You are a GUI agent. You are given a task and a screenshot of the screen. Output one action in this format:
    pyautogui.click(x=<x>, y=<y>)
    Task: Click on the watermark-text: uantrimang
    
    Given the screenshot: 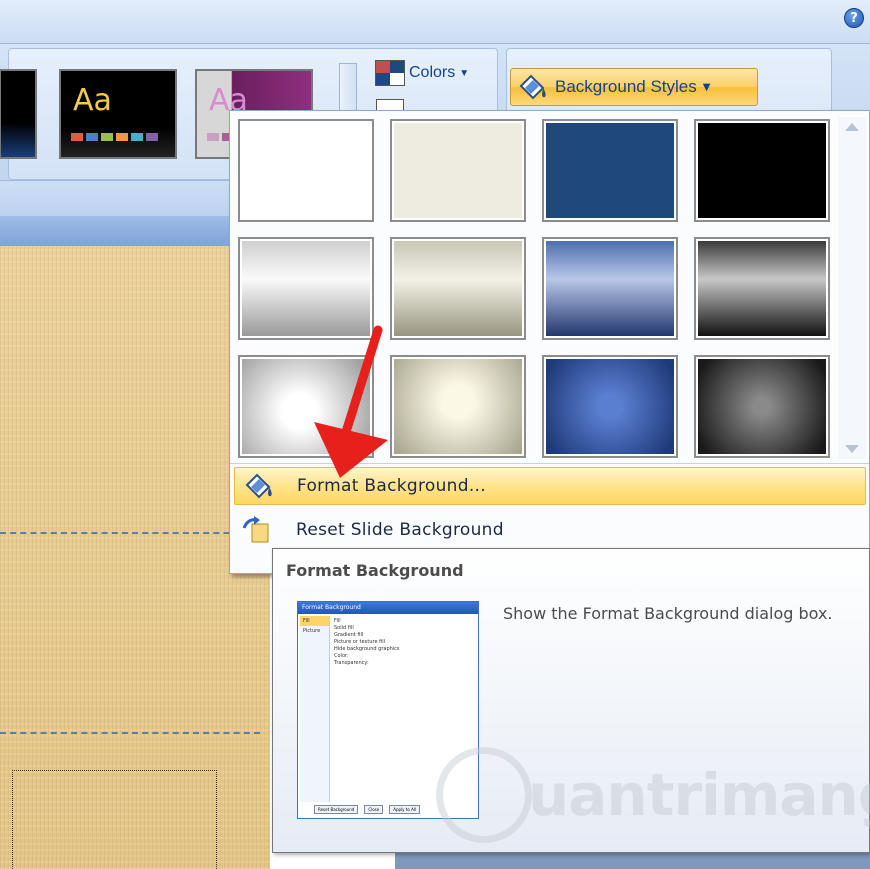 What is the action you would take?
    pyautogui.click(x=699, y=795)
    